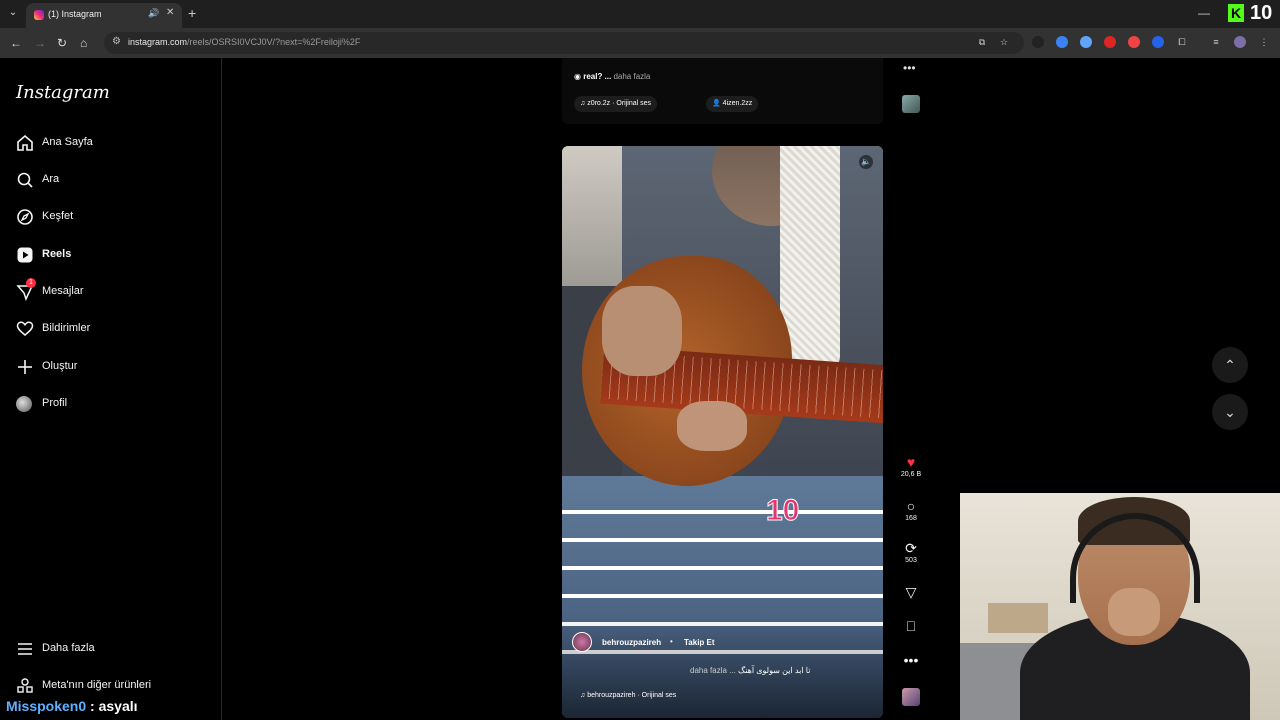  What do you see at coordinates (25, 180) in the screenshot?
I see `search-icon` at bounding box center [25, 180].